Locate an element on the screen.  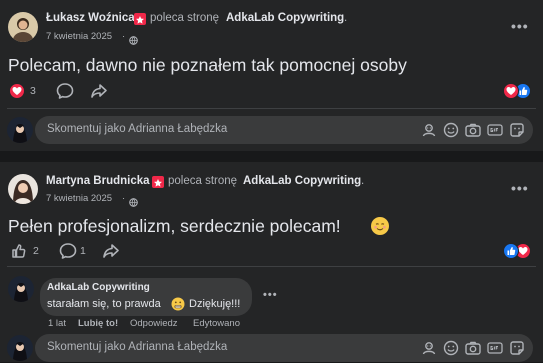
reaction-count: 3 is located at coordinates (33, 91).